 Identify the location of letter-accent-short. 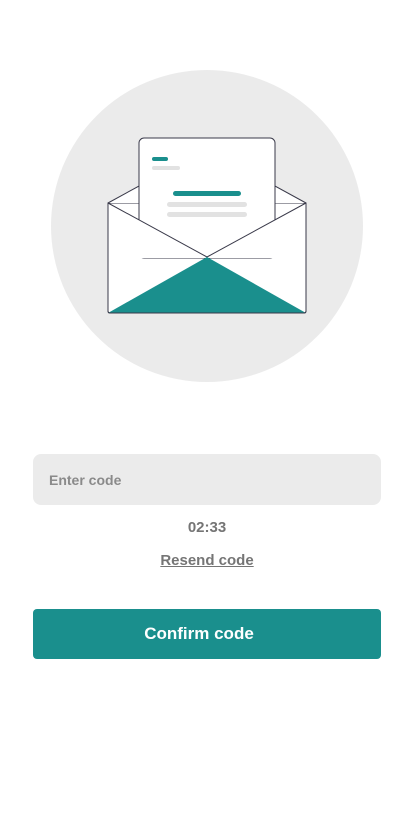
(160, 159).